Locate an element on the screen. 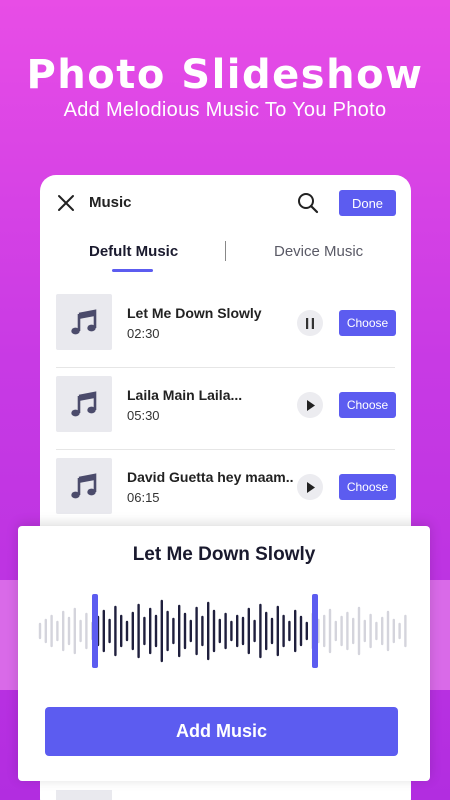 The image size is (450, 800). song-row: David Guetta hey maam.. 06:15 Choose is located at coordinates (225, 490).